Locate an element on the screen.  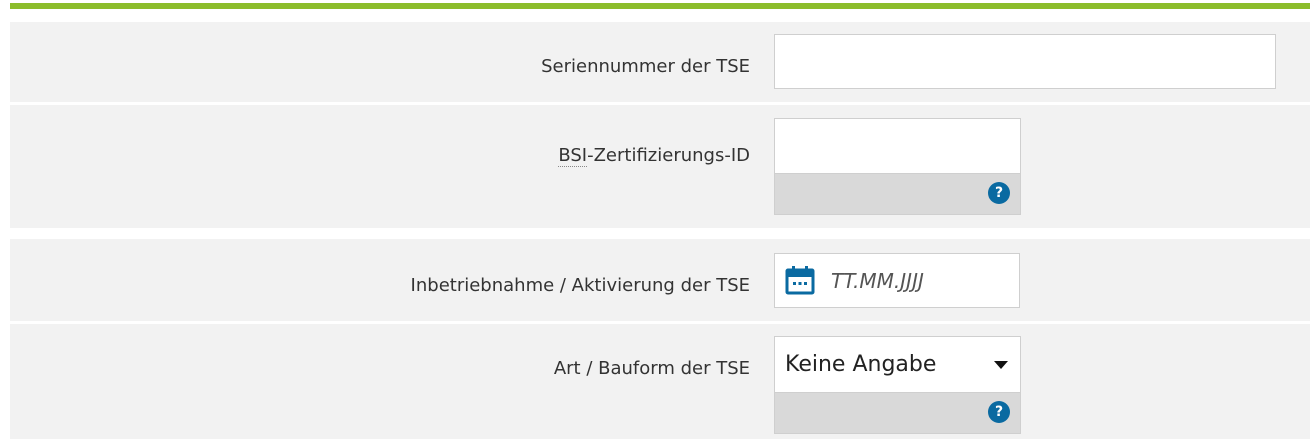
chevron-down-icon is located at coordinates (1001, 365).